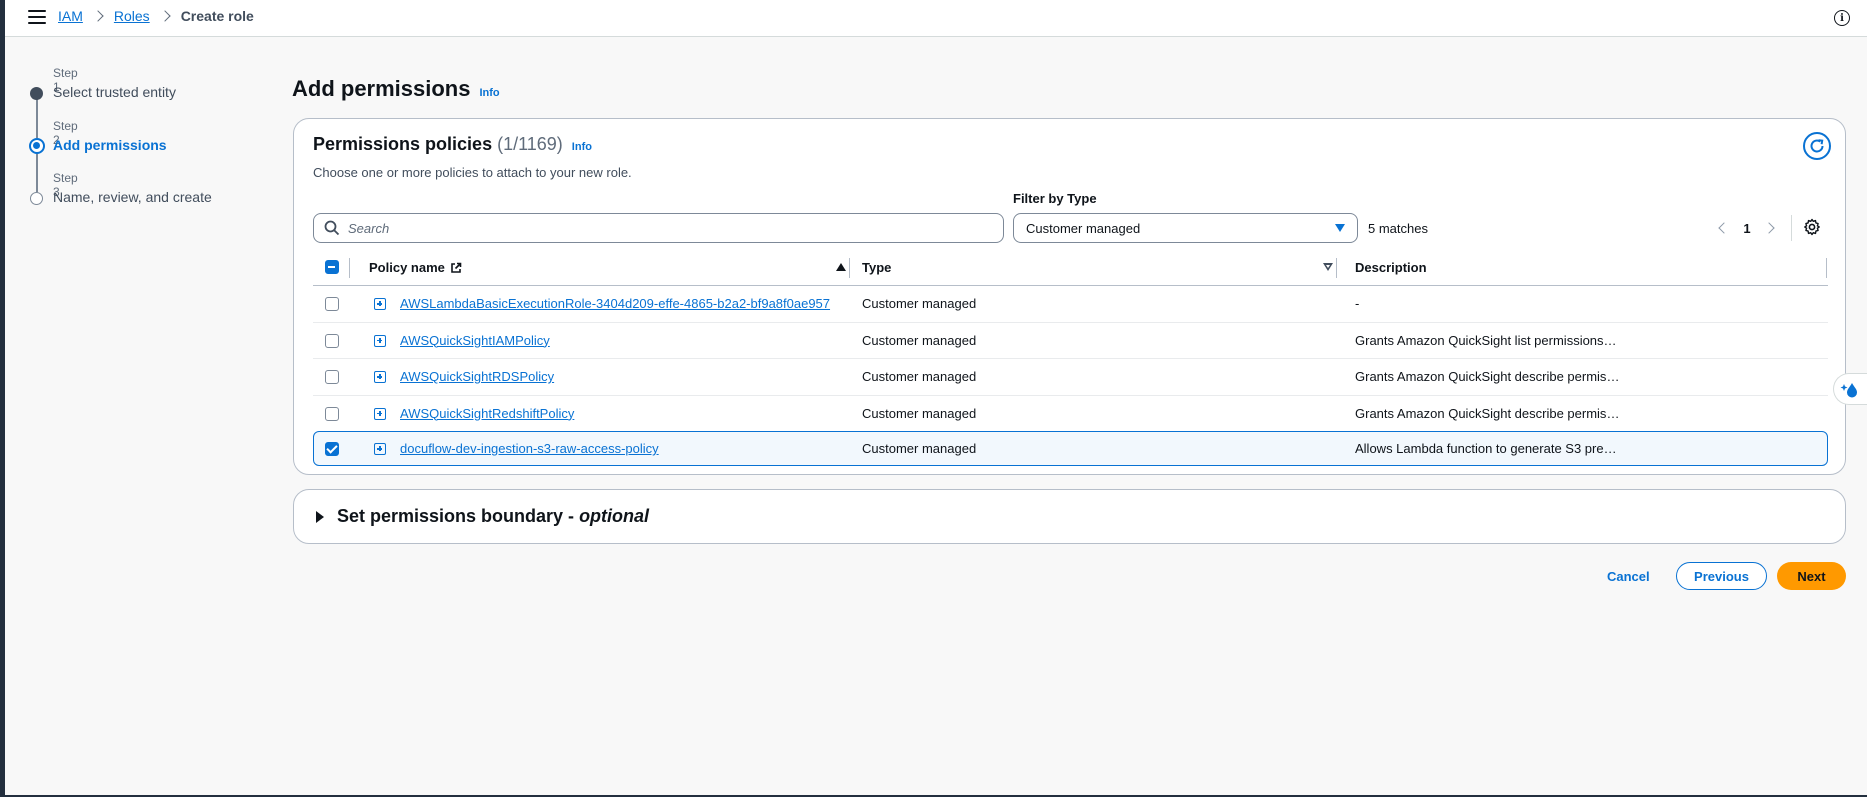  Describe the element at coordinates (1628, 576) in the screenshot. I see `cancel-button: Cancel` at that location.